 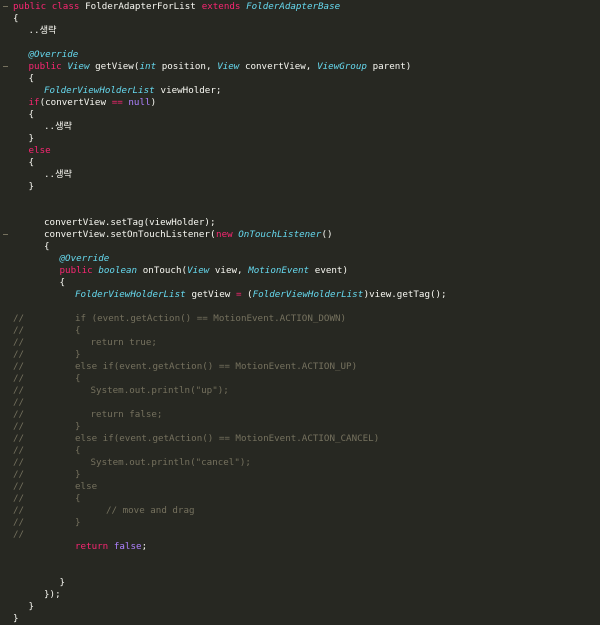 I want to click on code-line: // // move and drag, so click(x=300, y=511).